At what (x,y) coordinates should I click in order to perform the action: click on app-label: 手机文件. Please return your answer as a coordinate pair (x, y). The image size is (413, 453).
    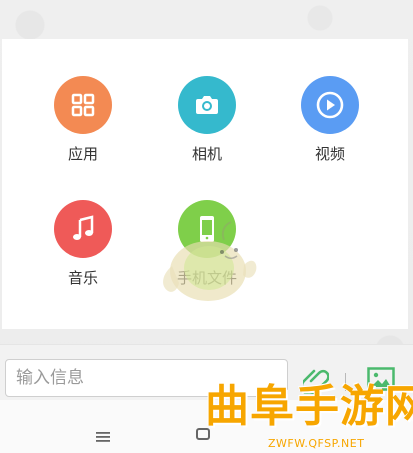
    Looking at the image, I should click on (206, 278).